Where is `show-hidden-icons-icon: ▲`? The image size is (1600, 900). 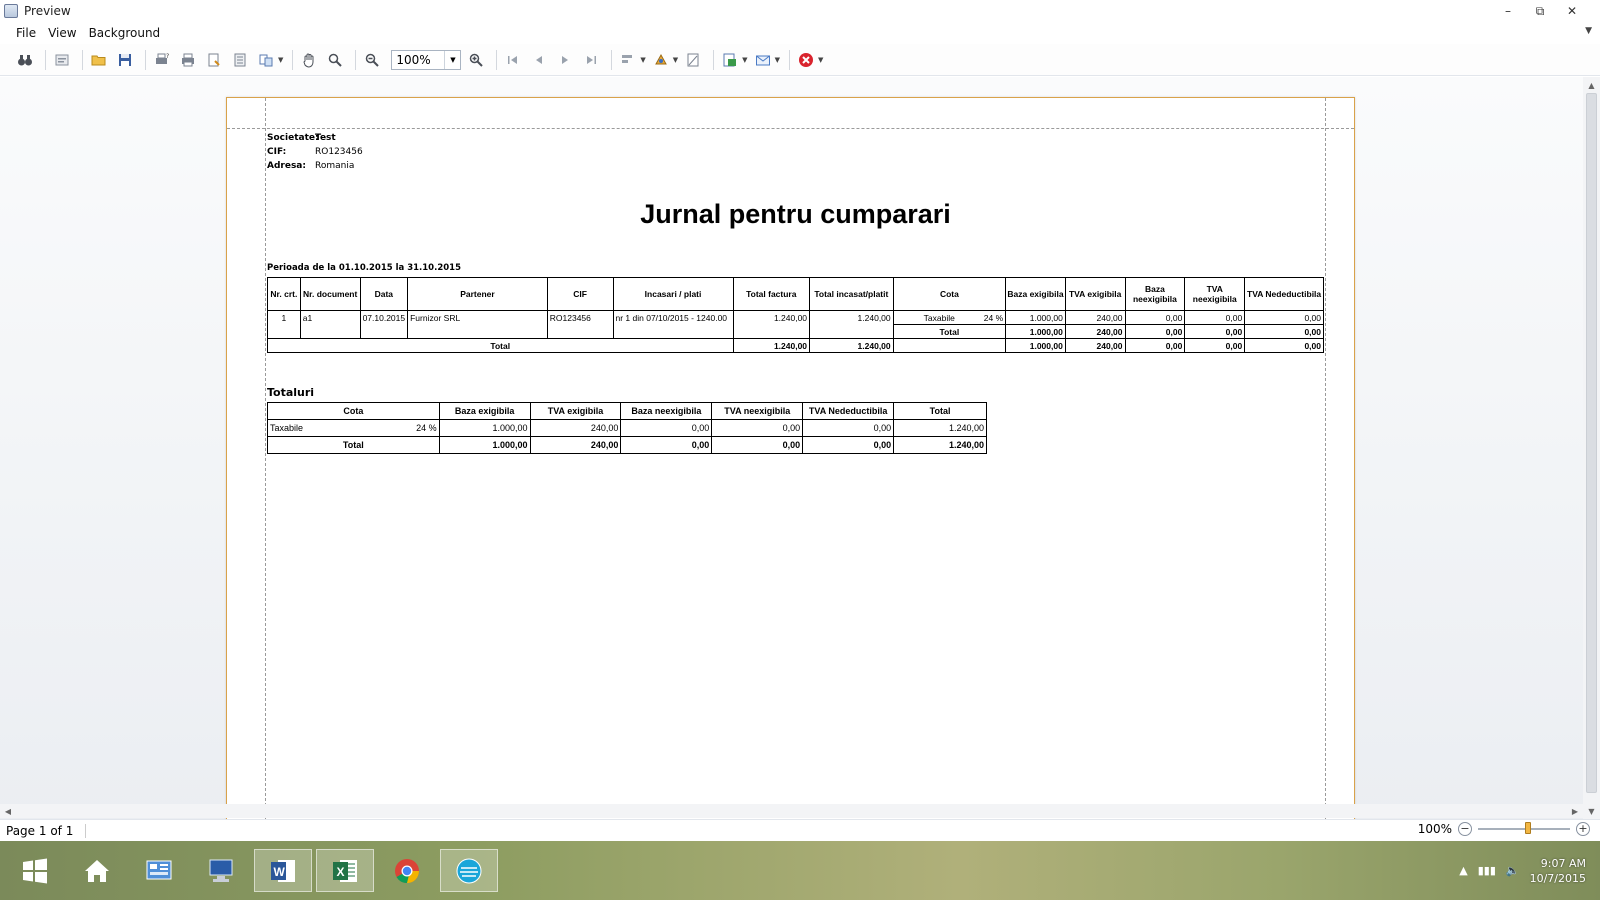
show-hidden-icons-icon: ▲ is located at coordinates (1463, 870).